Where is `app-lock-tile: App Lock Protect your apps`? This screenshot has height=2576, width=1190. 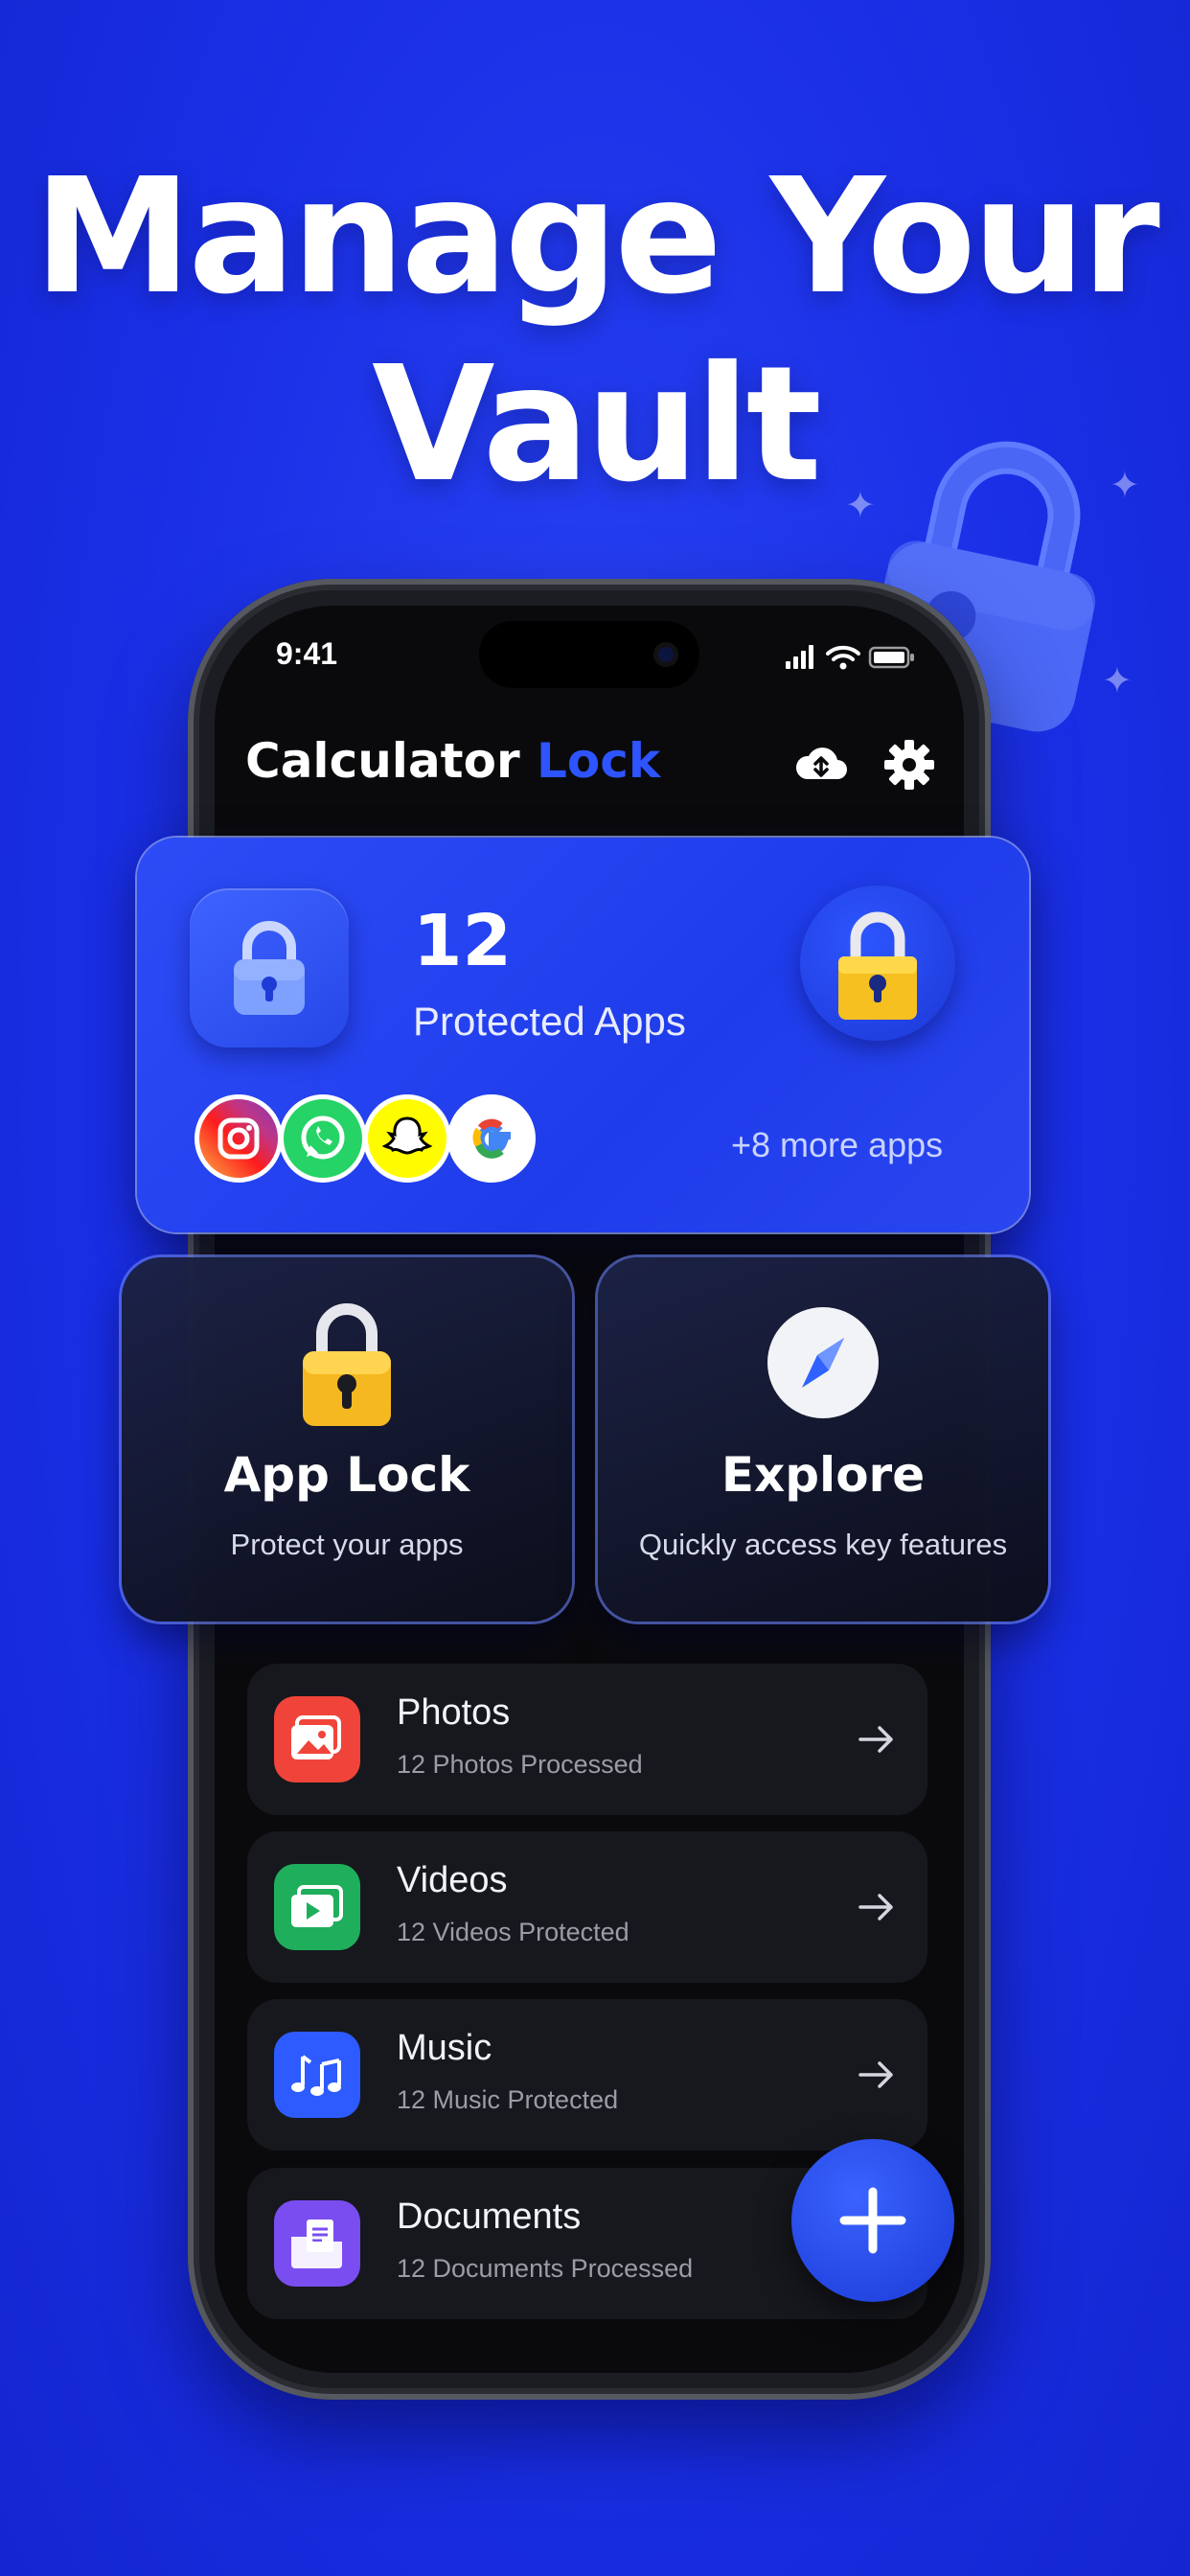
app-lock-tile: App Lock Protect your apps is located at coordinates (347, 1439).